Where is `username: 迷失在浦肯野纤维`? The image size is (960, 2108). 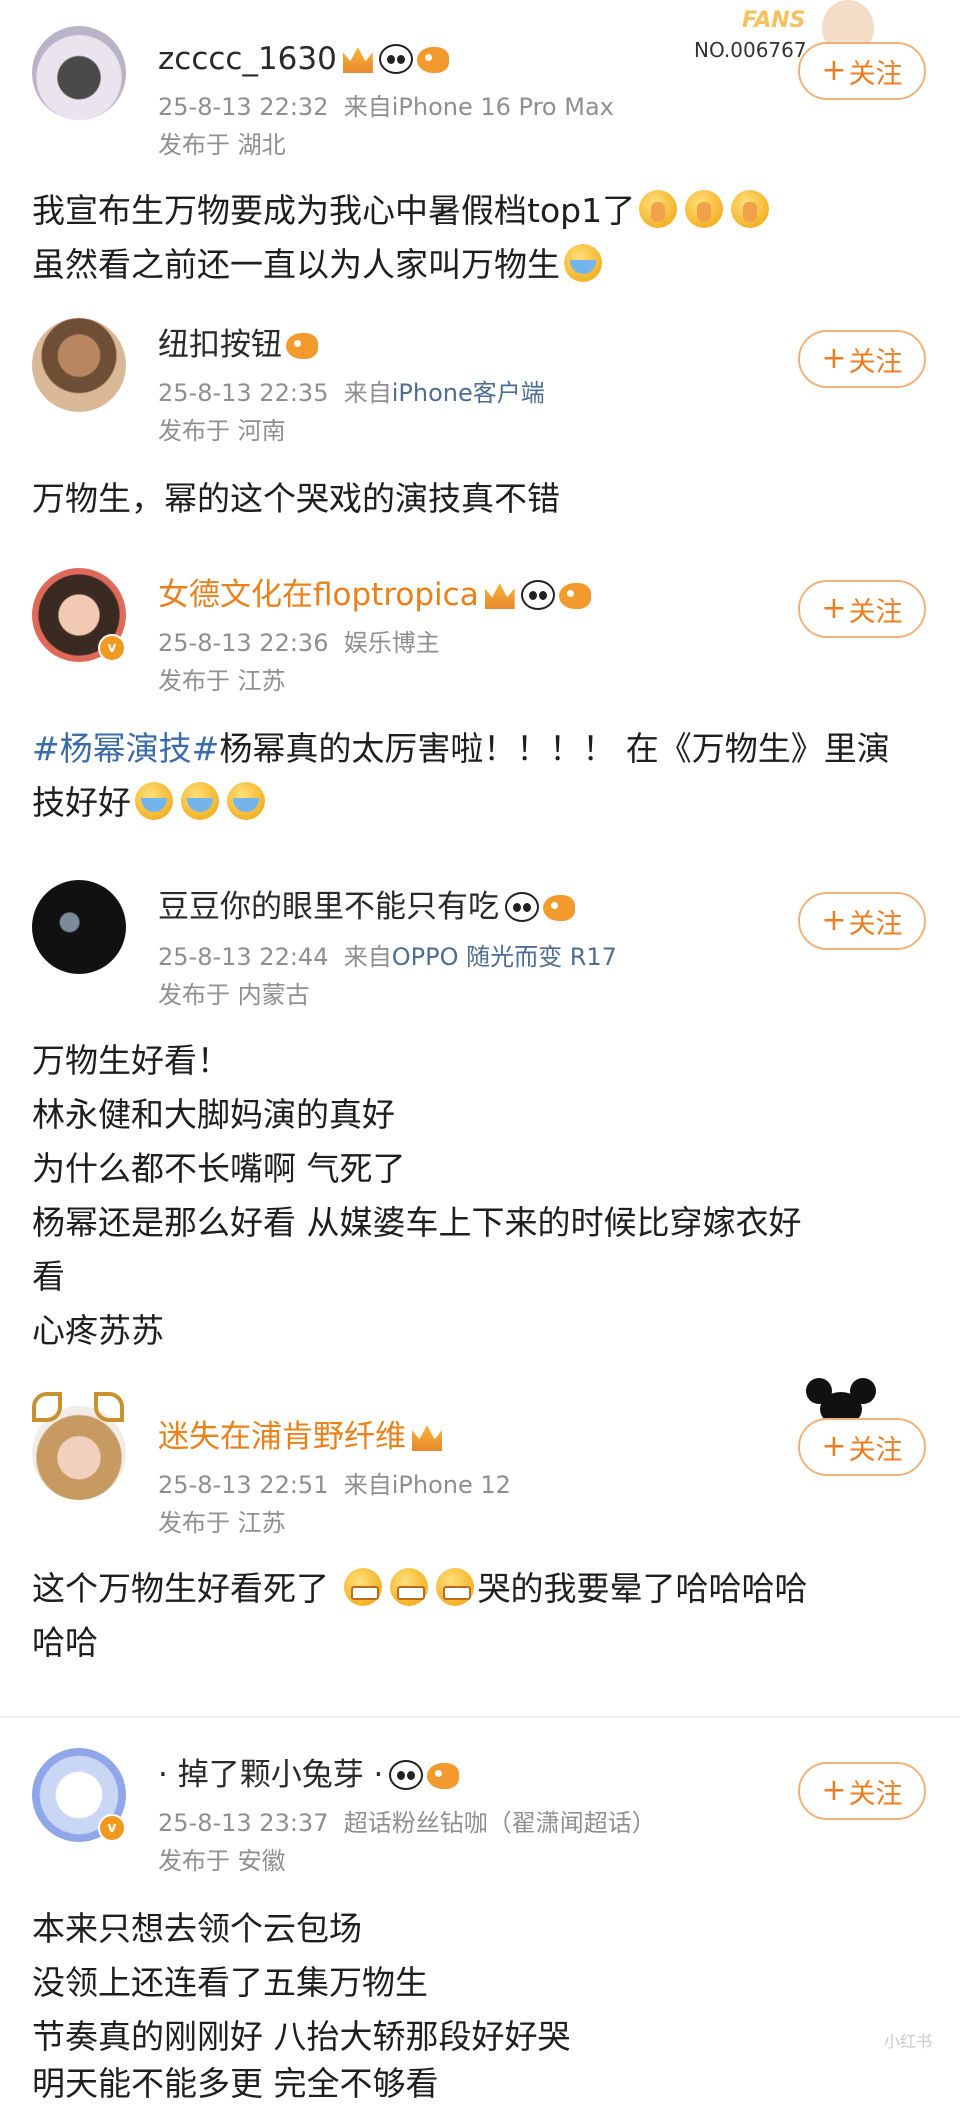 username: 迷失在浦肯野纤维 is located at coordinates (300, 1437).